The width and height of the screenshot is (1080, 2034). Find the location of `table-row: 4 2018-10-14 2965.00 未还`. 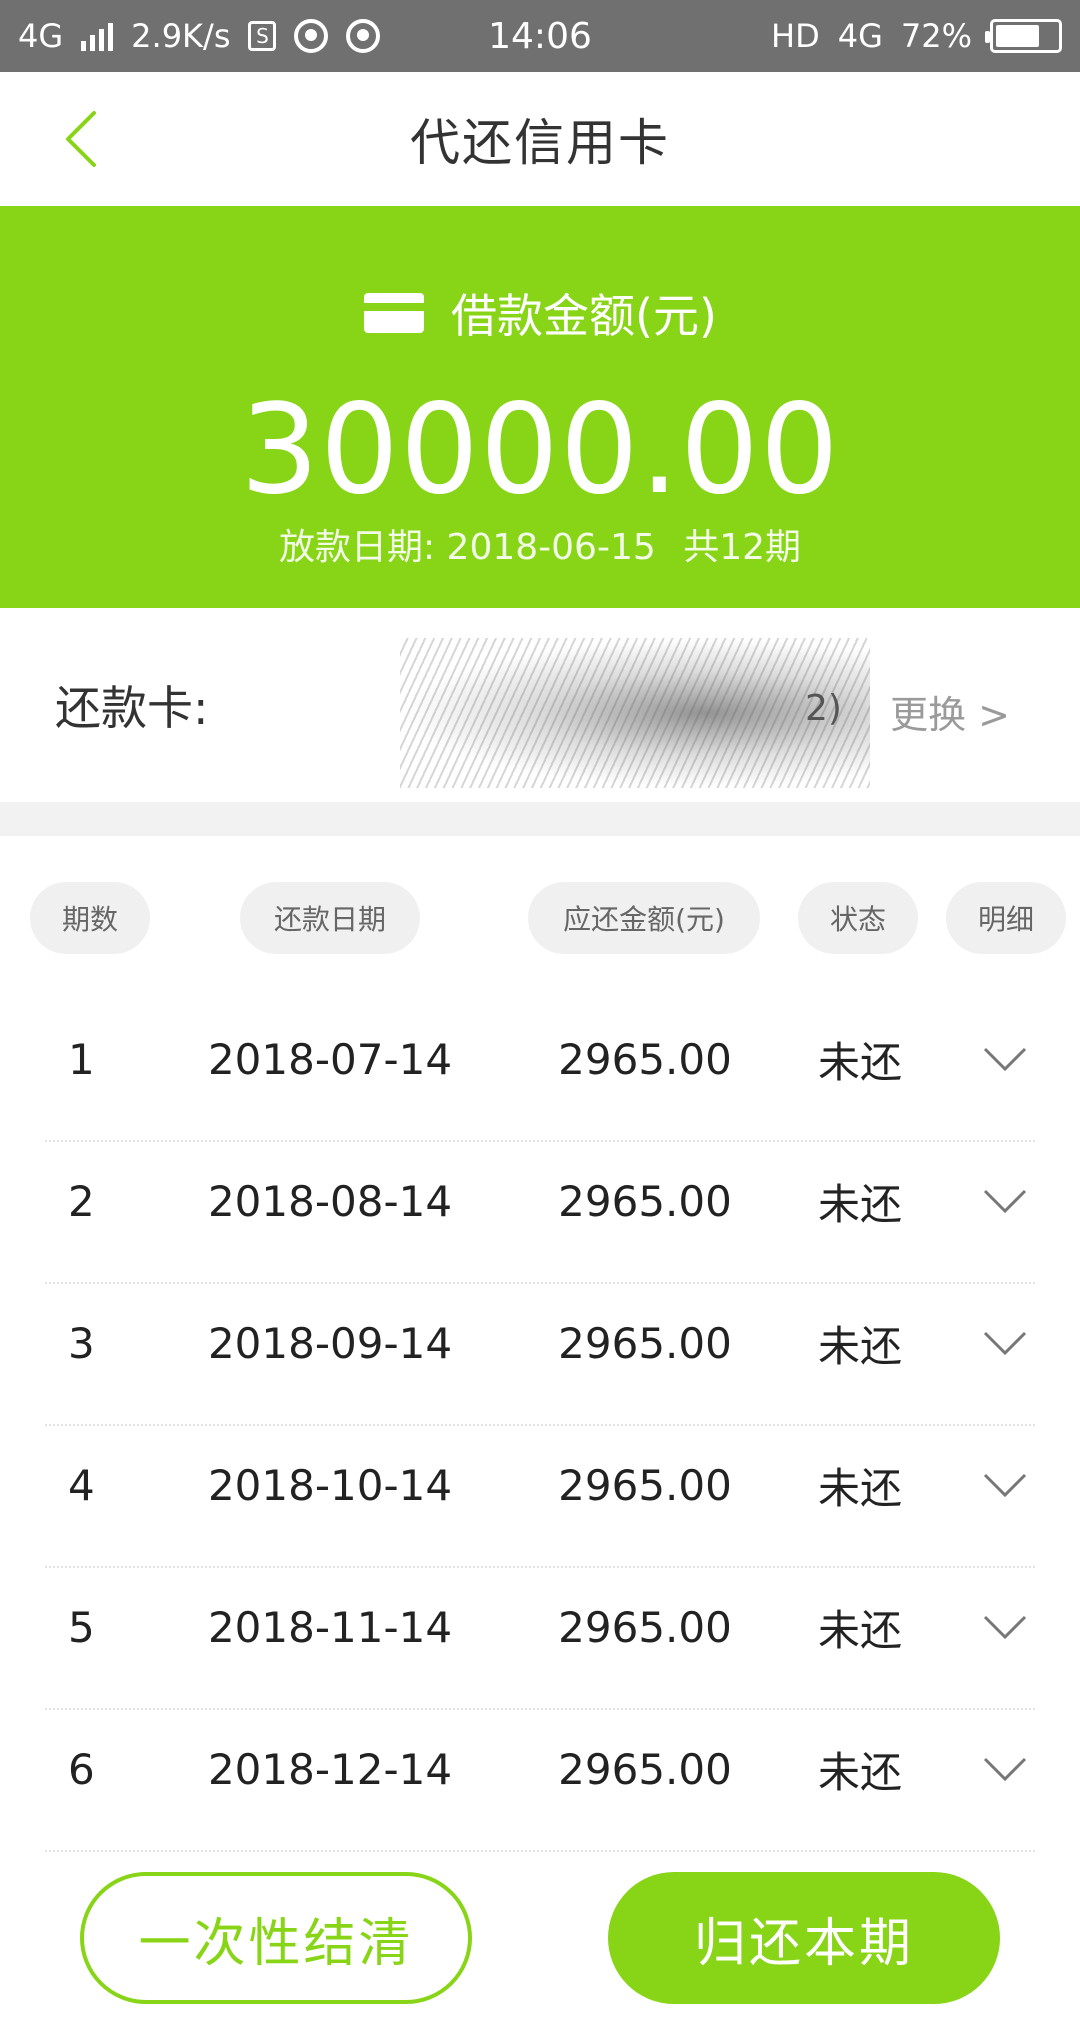

table-row: 4 2018-10-14 2965.00 未还 is located at coordinates (540, 1497).